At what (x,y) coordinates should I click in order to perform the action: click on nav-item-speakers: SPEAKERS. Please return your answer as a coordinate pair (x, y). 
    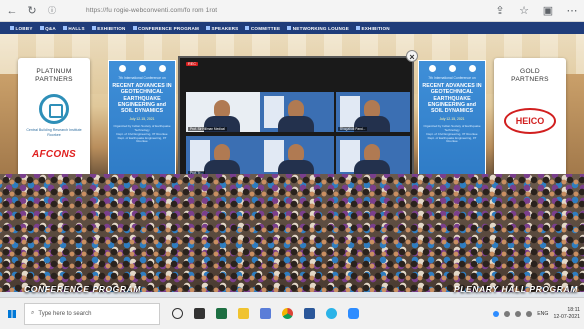
    Looking at the image, I should click on (222, 28).